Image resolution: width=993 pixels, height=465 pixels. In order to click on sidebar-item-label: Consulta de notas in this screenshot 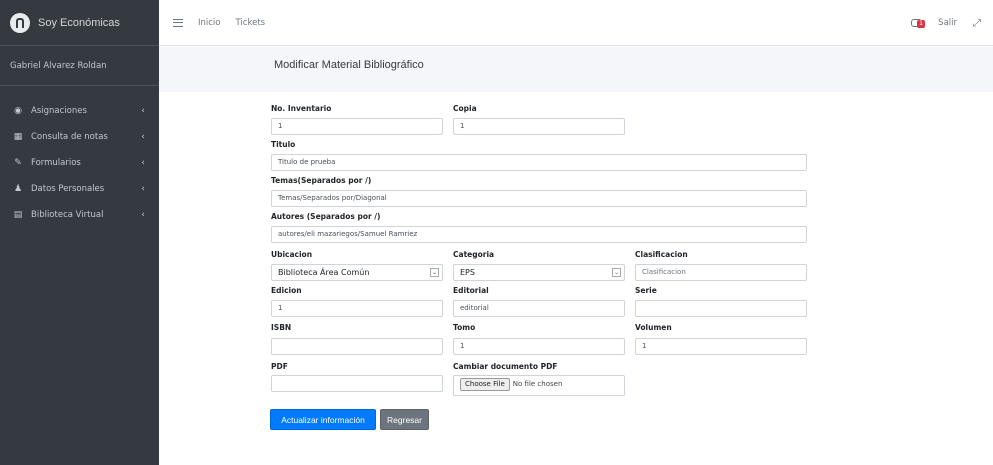, I will do `click(69, 137)`.